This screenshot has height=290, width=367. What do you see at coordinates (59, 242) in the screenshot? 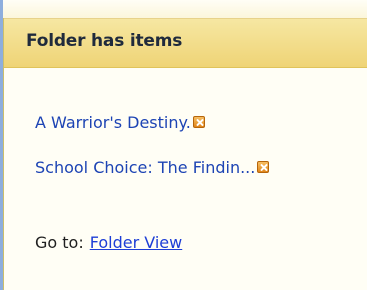
I see `goto-label: Go to:` at bounding box center [59, 242].